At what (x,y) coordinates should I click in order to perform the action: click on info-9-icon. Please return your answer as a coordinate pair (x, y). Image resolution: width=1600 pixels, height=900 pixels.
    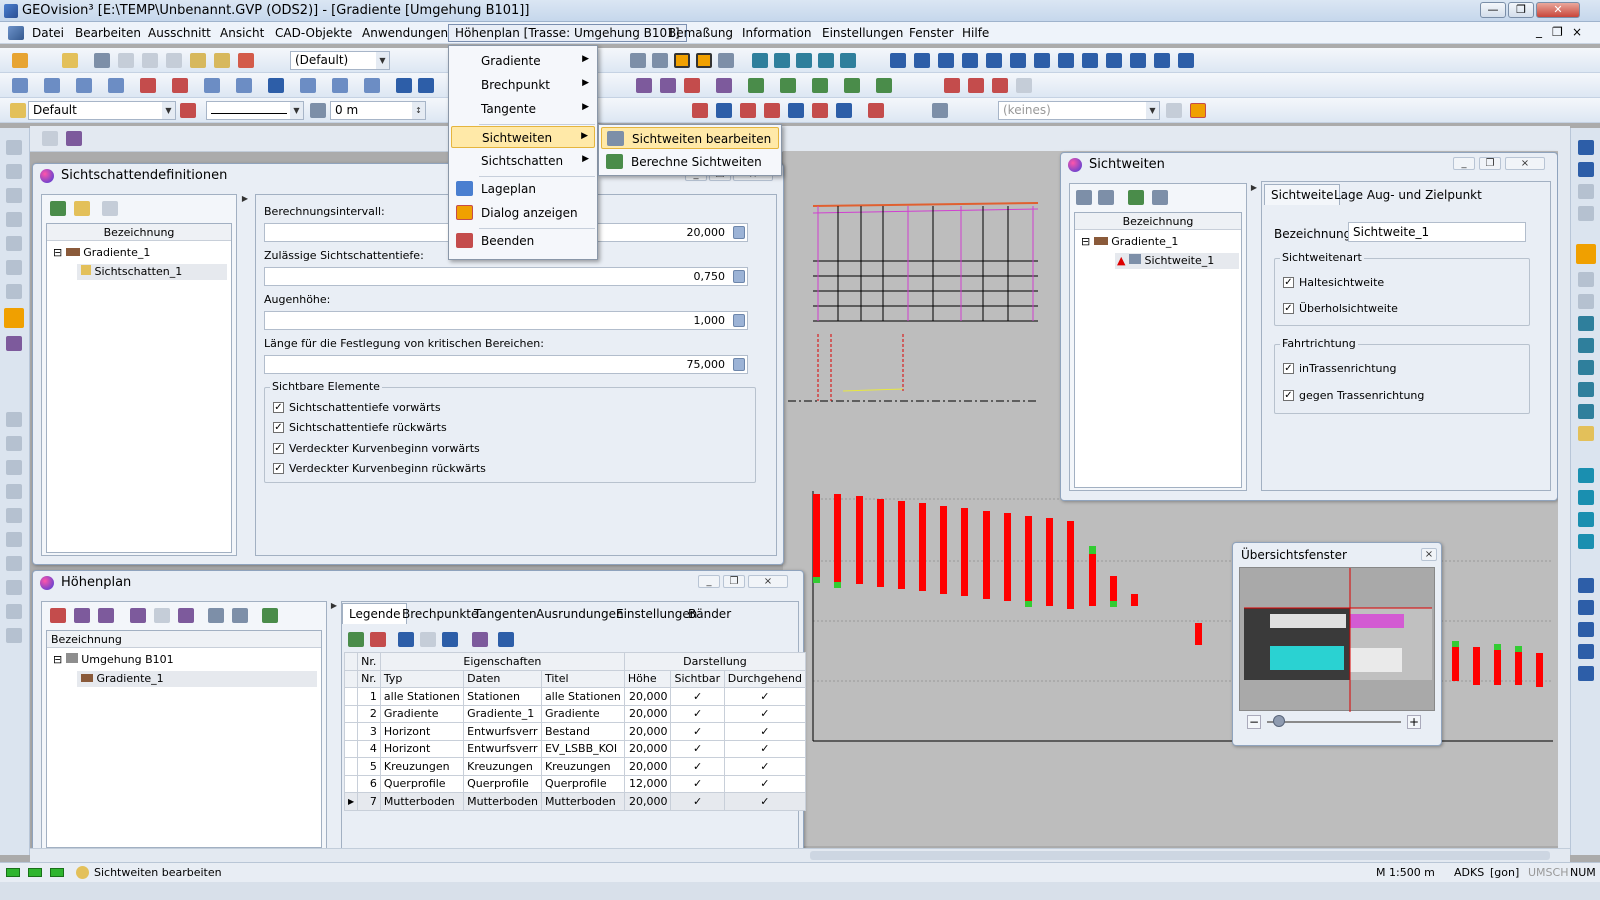
    Looking at the image, I should click on (1090, 60).